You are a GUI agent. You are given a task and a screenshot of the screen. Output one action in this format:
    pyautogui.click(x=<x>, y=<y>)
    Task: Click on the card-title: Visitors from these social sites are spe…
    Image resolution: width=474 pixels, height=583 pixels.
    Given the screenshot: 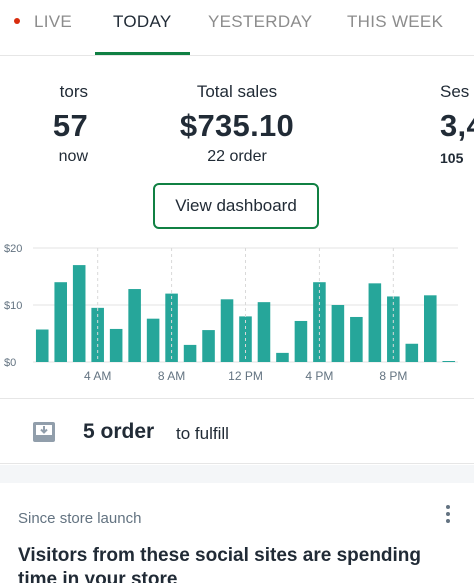 What is the action you would take?
    pyautogui.click(x=220, y=564)
    